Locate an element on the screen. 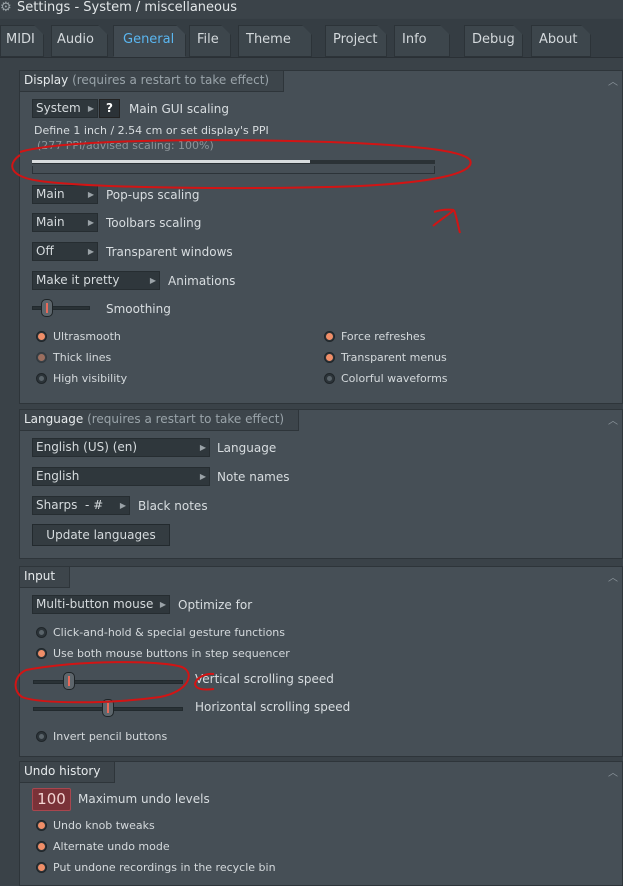 Image resolution: width=623 pixels, height=886 pixels. tab-general: General is located at coordinates (149, 41).